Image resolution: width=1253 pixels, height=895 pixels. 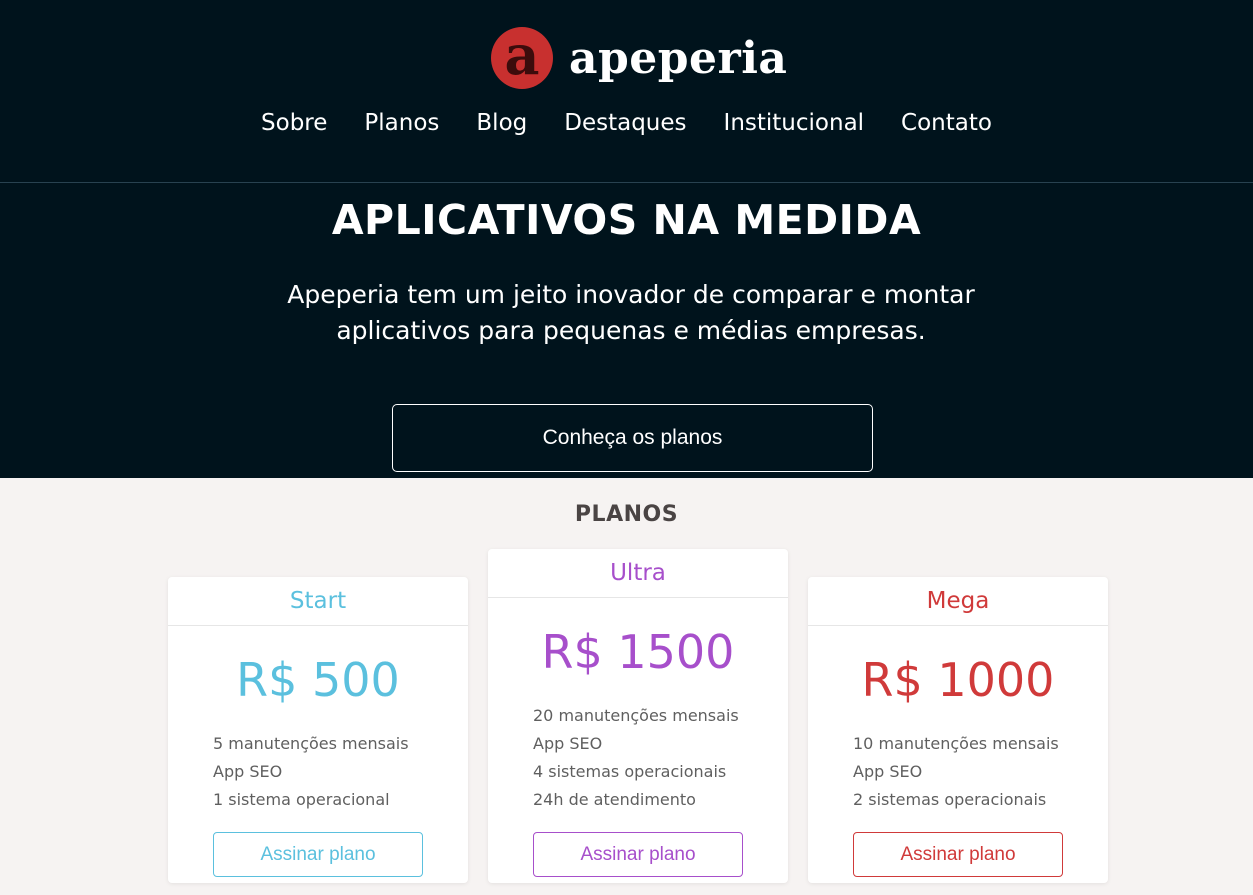 What do you see at coordinates (958, 601) in the screenshot?
I see `plan-name: Mega` at bounding box center [958, 601].